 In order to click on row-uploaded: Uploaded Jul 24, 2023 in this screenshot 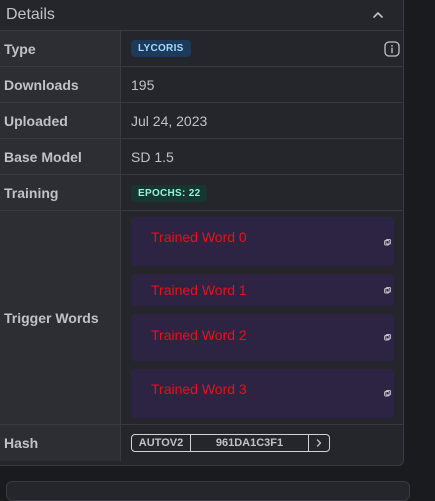, I will do `click(202, 120)`.